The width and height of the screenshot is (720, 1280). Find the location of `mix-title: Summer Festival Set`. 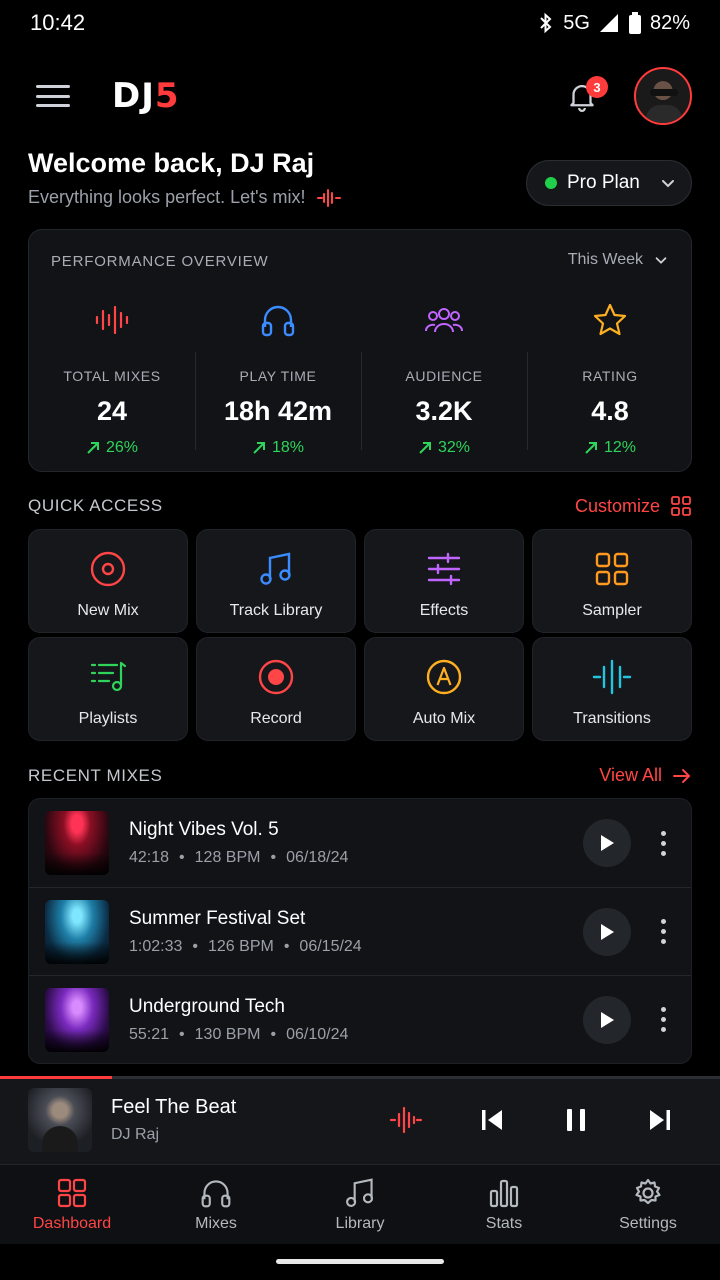

mix-title: Summer Festival Set is located at coordinates (217, 918).